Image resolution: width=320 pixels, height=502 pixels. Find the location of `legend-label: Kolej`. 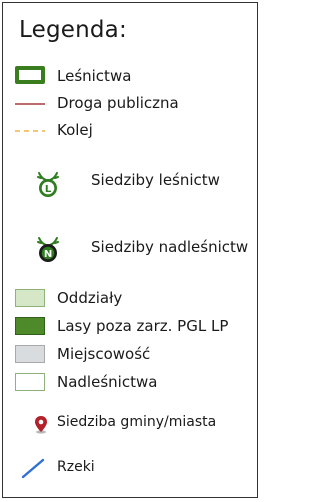

legend-label: Kolej is located at coordinates (75, 130).